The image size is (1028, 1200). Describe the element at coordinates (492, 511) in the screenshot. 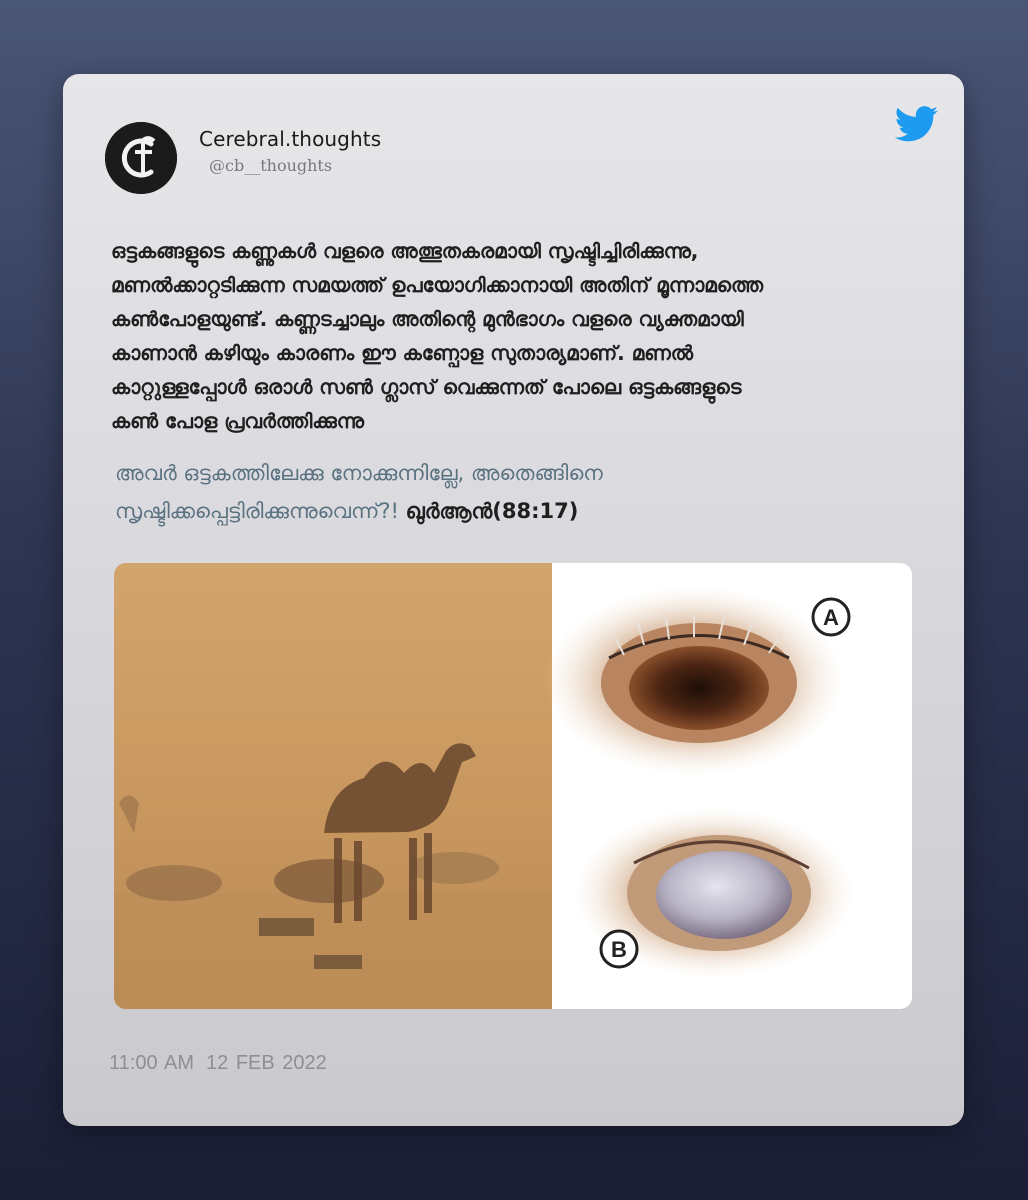

I see `quote-reference: ഖുർആൻ(88:17)` at that location.